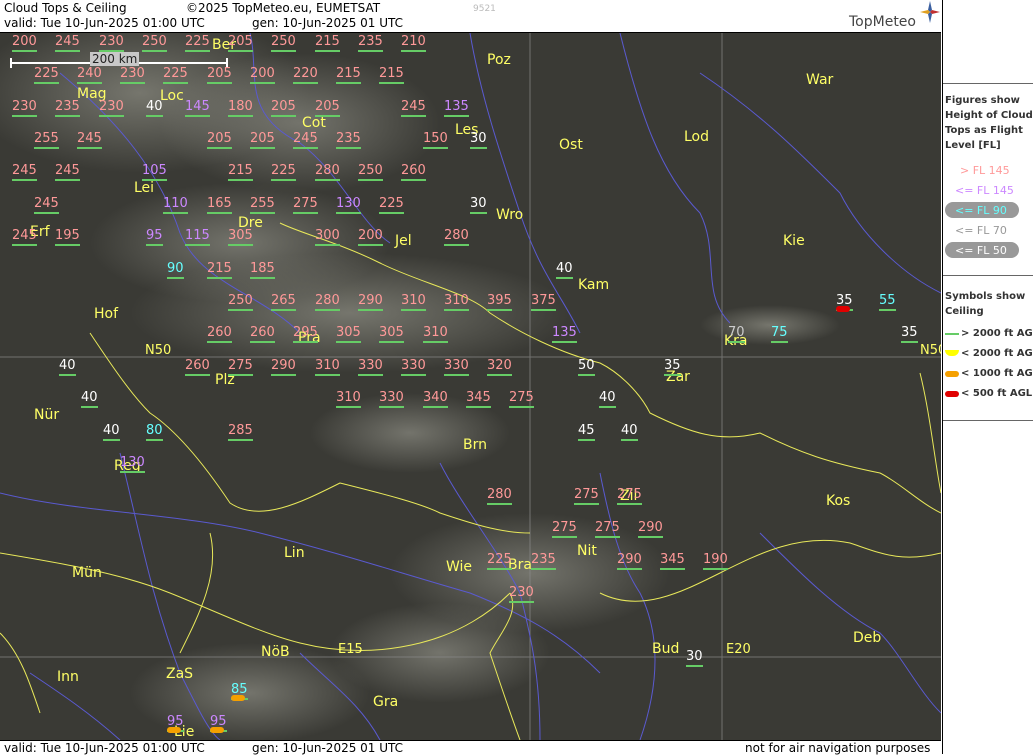 This screenshot has width=1033, height=755. Describe the element at coordinates (305, 334) in the screenshot. I see `cloud-top-value: 295` at that location.